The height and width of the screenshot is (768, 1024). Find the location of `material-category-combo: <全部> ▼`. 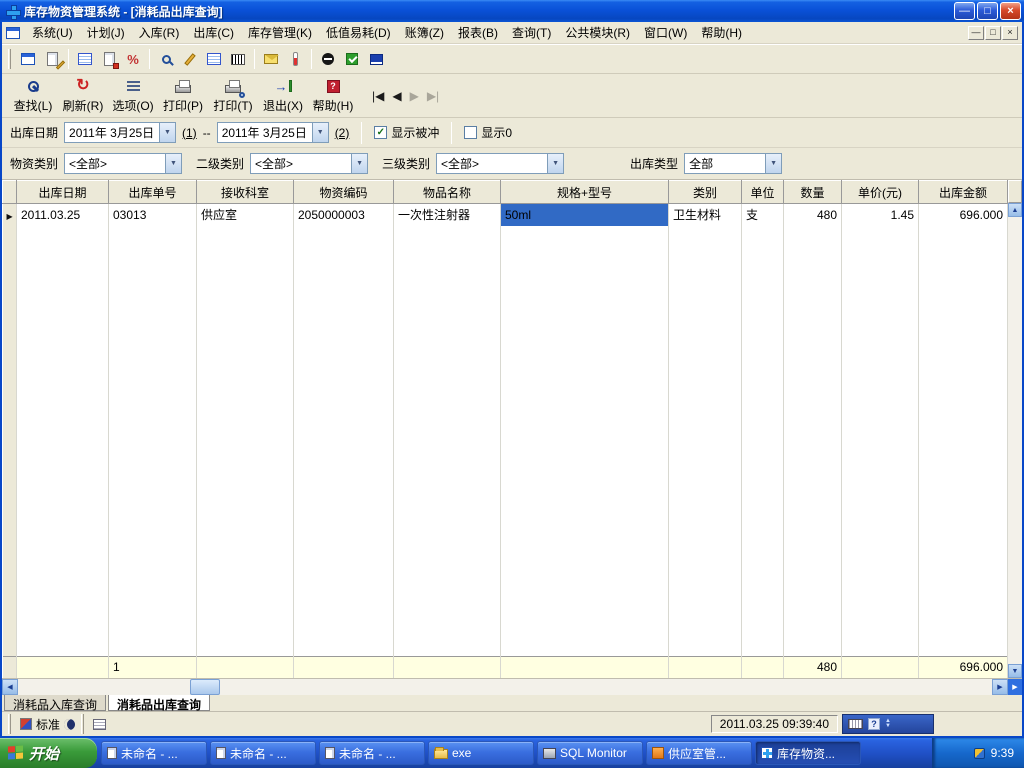

material-category-combo: <全部> ▼ is located at coordinates (123, 163).